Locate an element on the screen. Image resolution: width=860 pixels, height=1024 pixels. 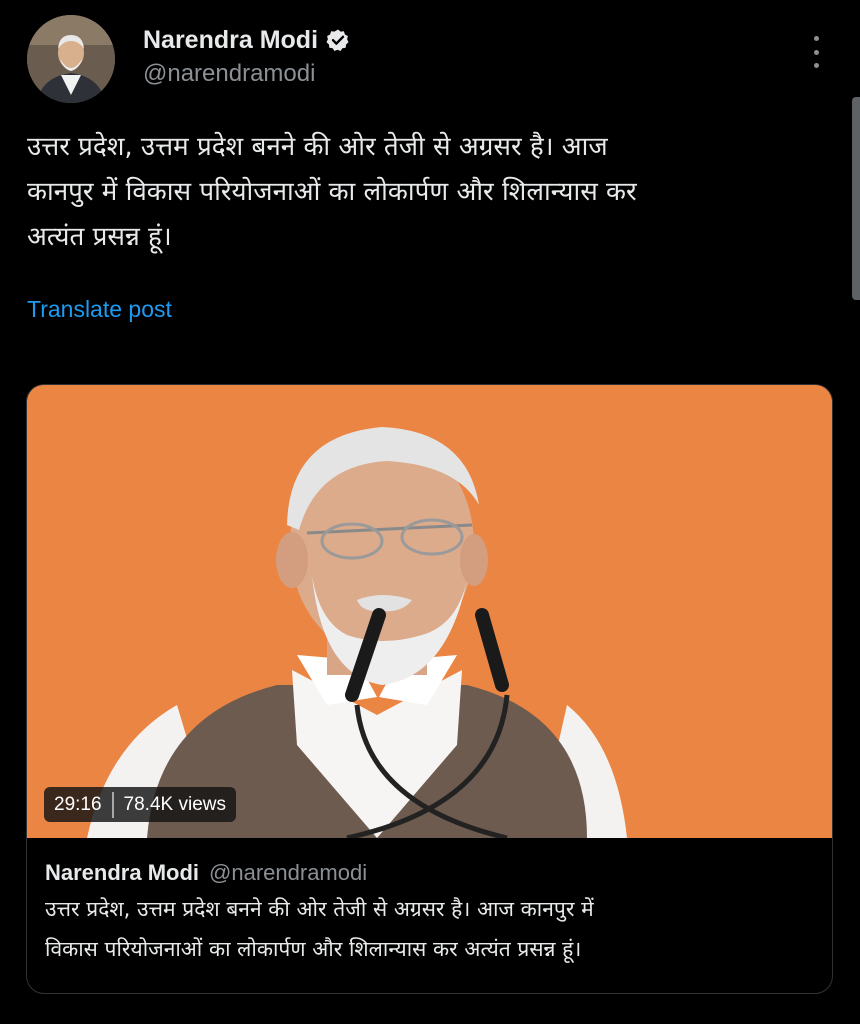
author-display-name: Narendra Modi is located at coordinates (230, 40).